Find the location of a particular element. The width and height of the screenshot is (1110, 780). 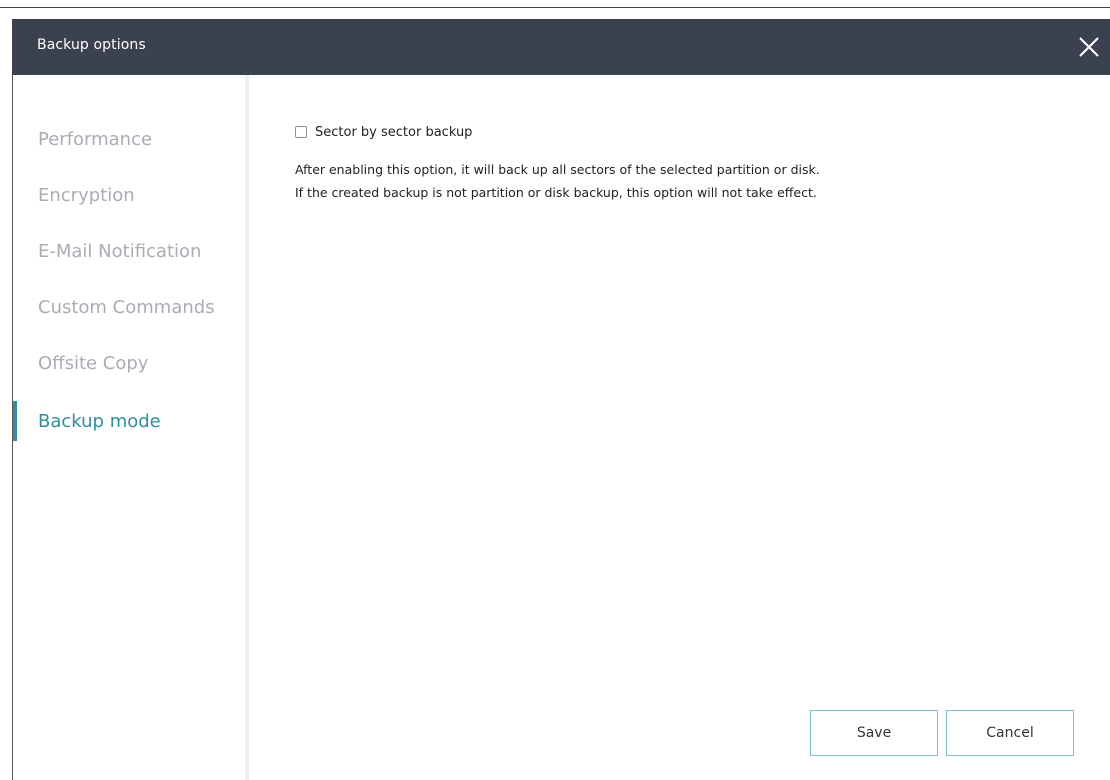

sidebar-item-backup-mode: Backup mode is located at coordinates (128, 421).